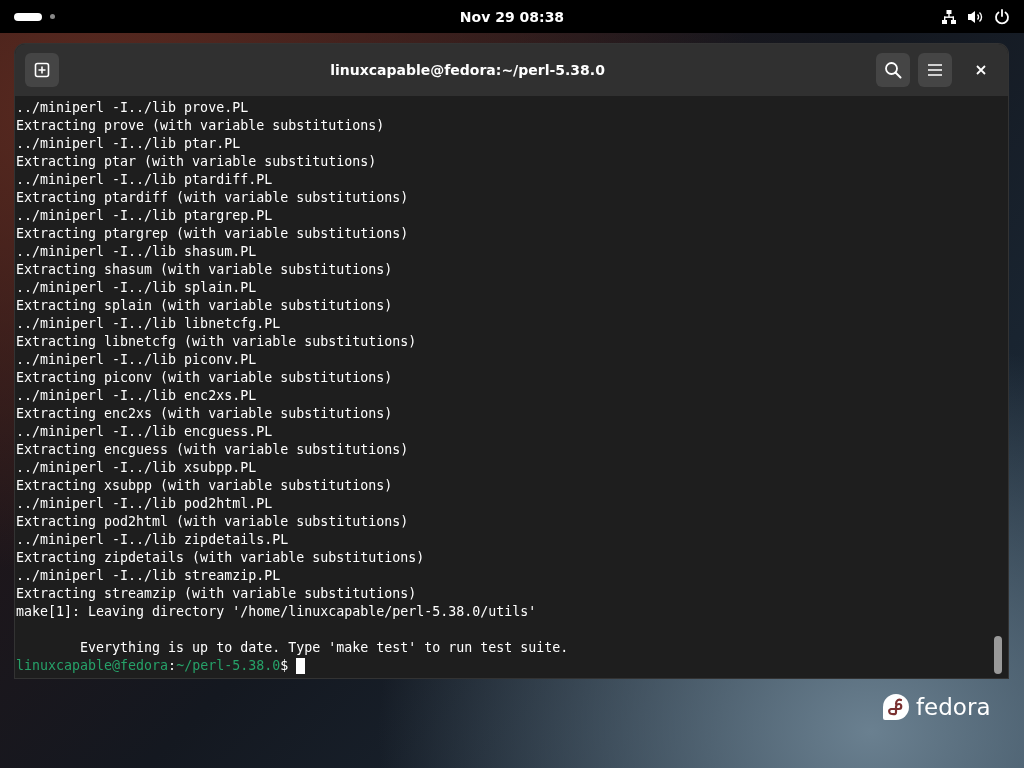 This screenshot has width=1024, height=768. What do you see at coordinates (205, 486) in the screenshot?
I see `terminal-line: Extracting xsubpp (with variable substitutions)` at bounding box center [205, 486].